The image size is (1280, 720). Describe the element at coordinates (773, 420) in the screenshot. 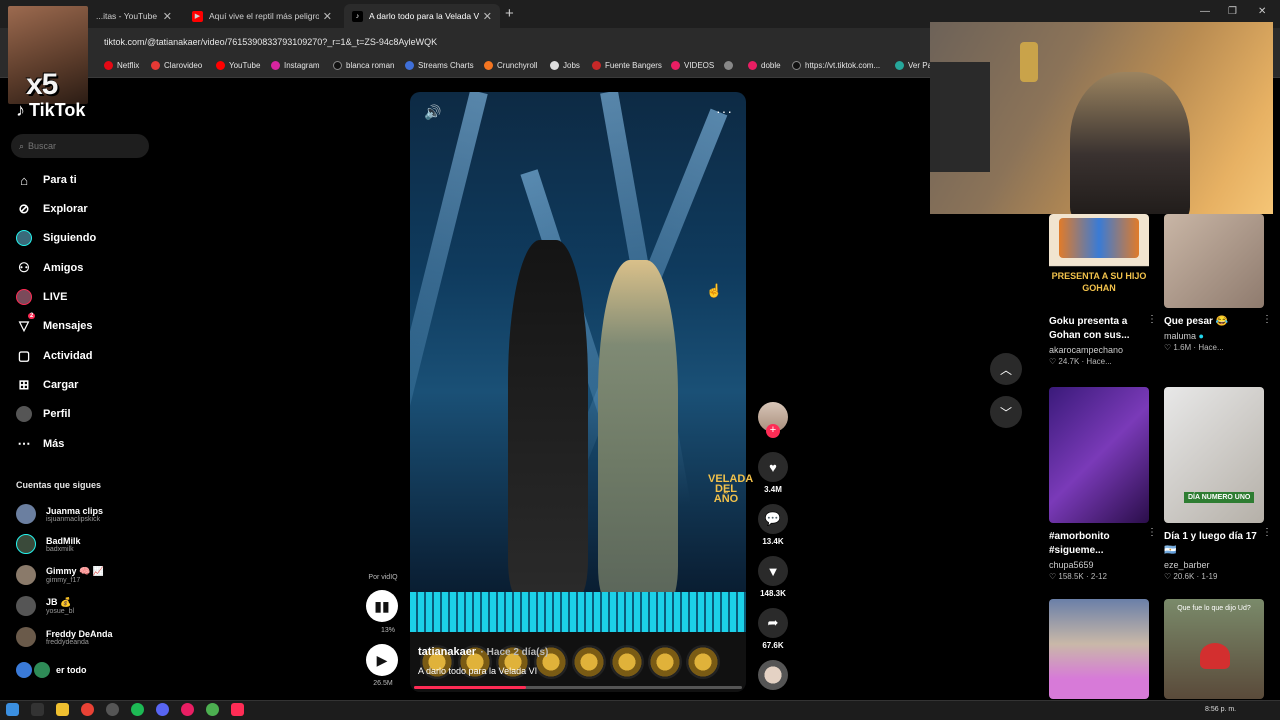

I see `creator-avatar: +` at that location.